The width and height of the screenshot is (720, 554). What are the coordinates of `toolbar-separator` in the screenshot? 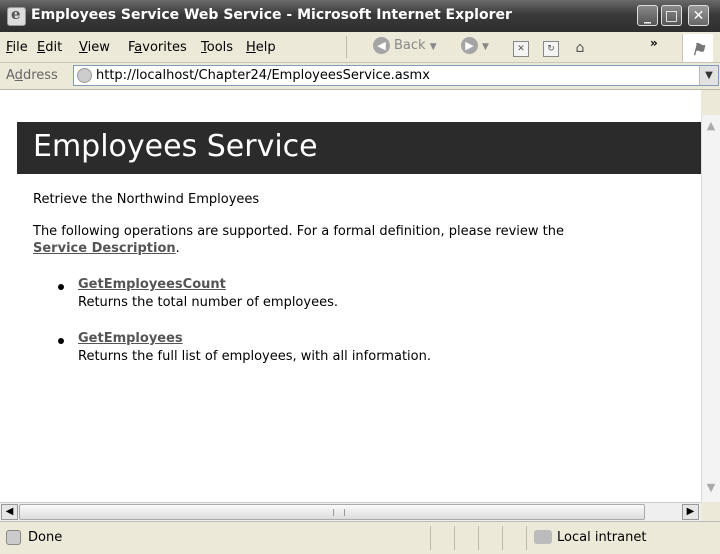 It's located at (346, 47).